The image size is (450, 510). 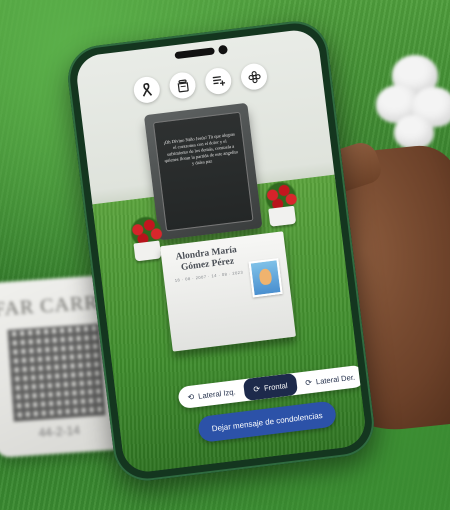 I want to click on left-flower-pot, so click(x=147, y=251).